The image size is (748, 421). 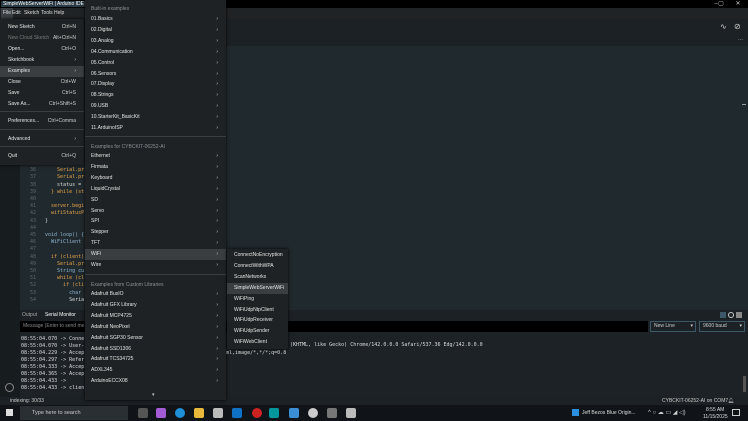 What do you see at coordinates (155, 178) in the screenshot?
I see `example-keyboard: Keyboard ›` at bounding box center [155, 178].